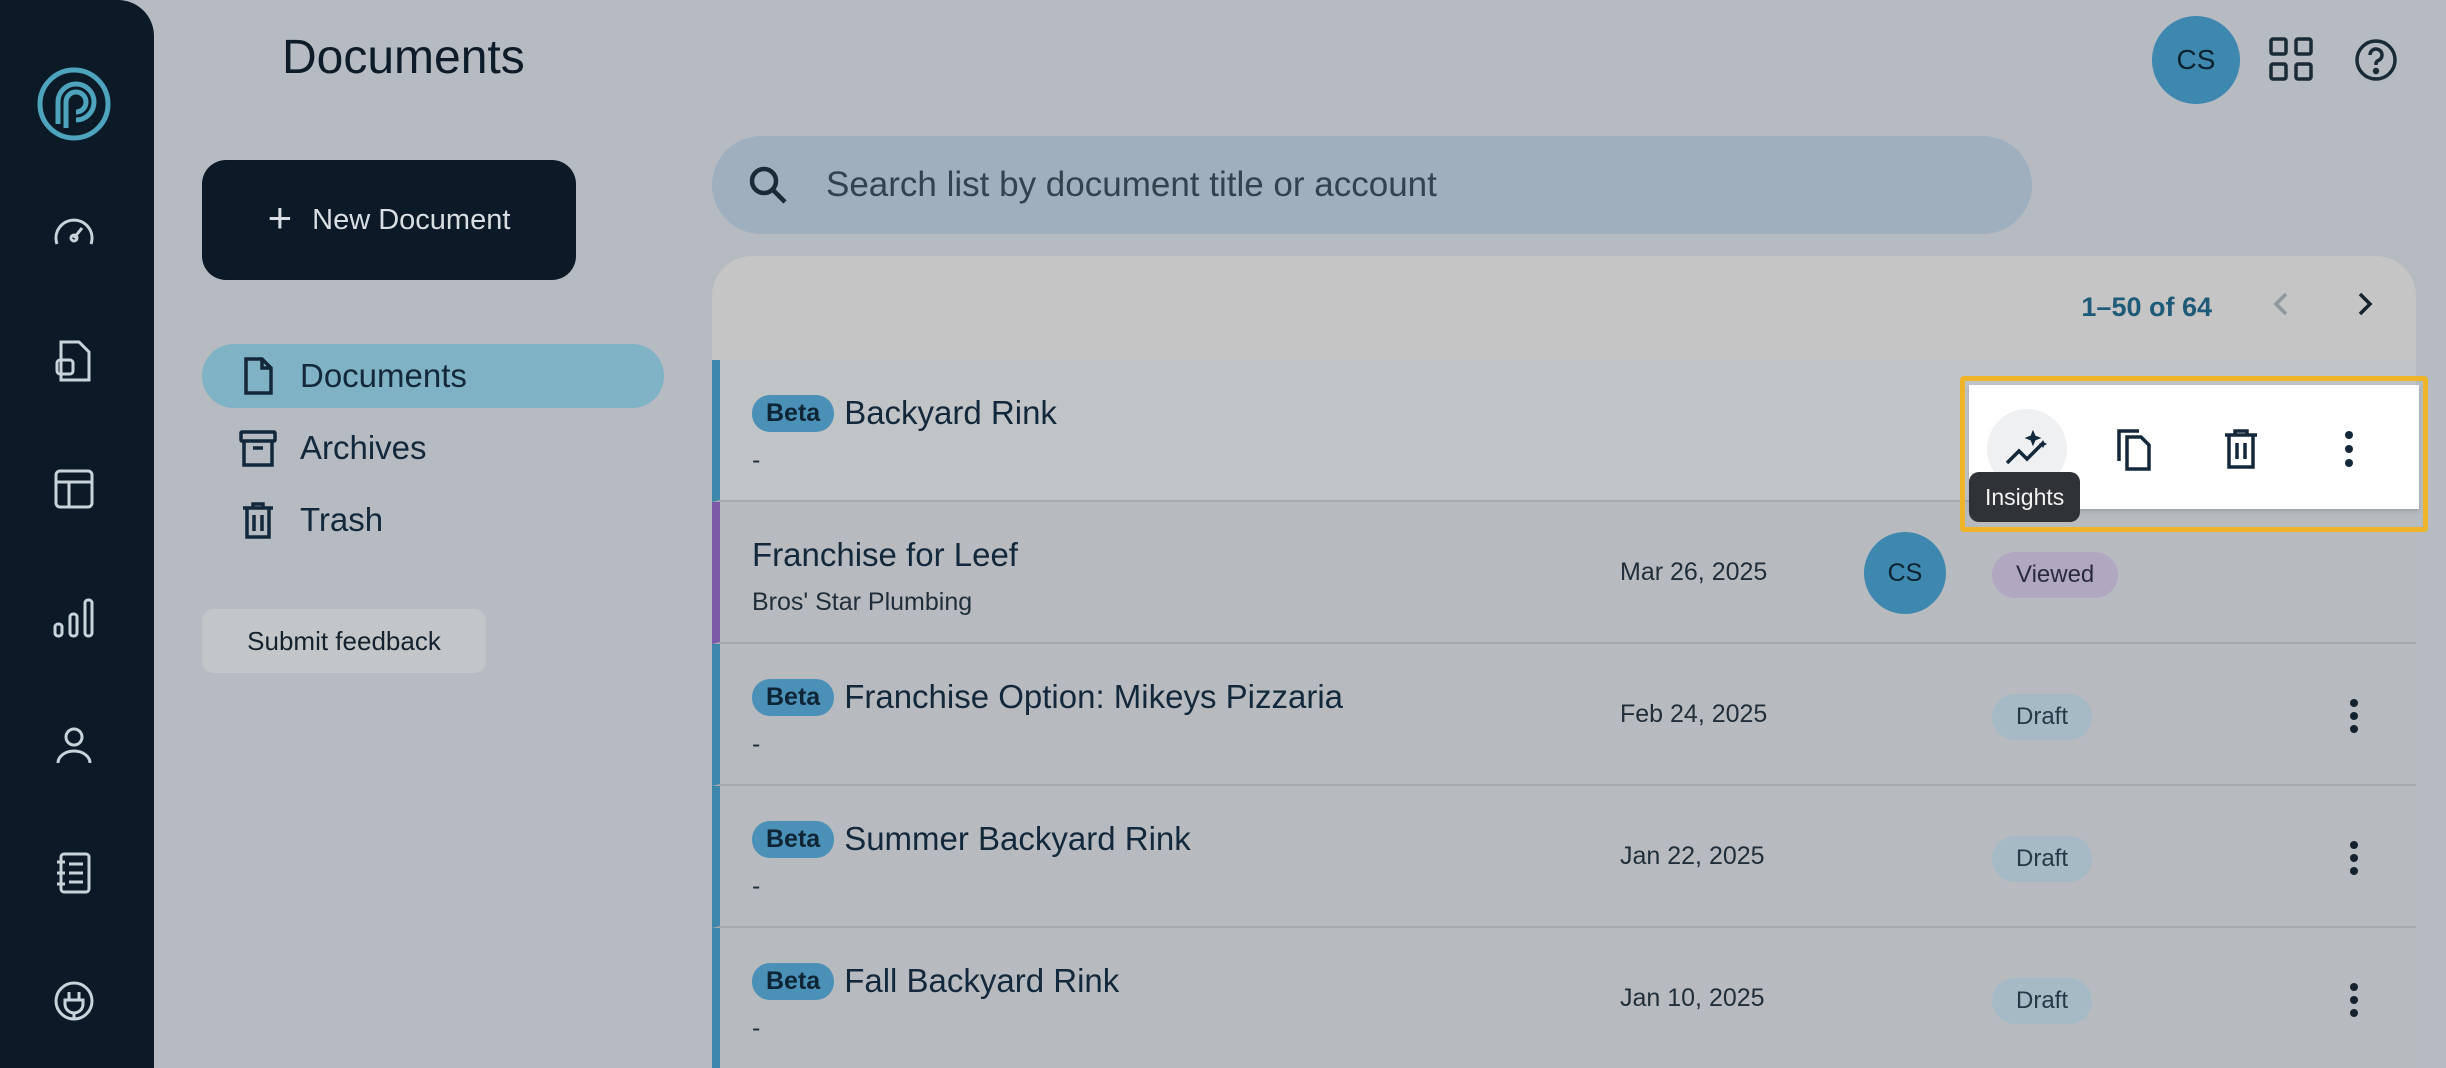  I want to click on insights-icon, so click(2026, 447).